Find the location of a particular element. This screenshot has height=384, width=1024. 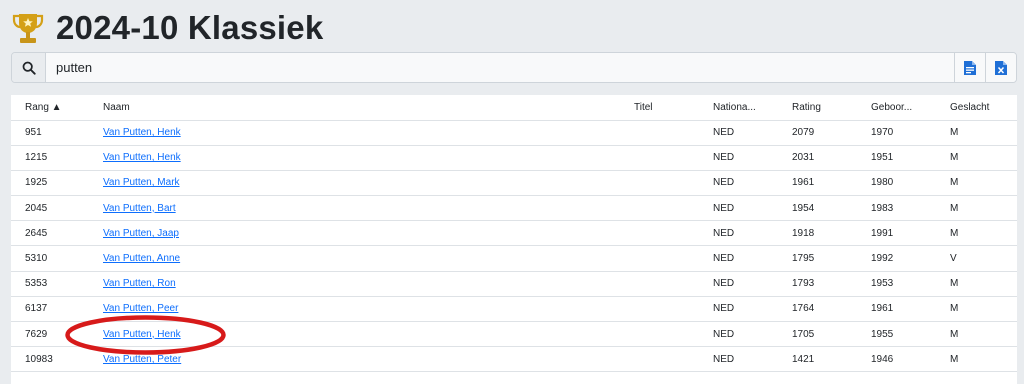

search-input is located at coordinates (500, 67).